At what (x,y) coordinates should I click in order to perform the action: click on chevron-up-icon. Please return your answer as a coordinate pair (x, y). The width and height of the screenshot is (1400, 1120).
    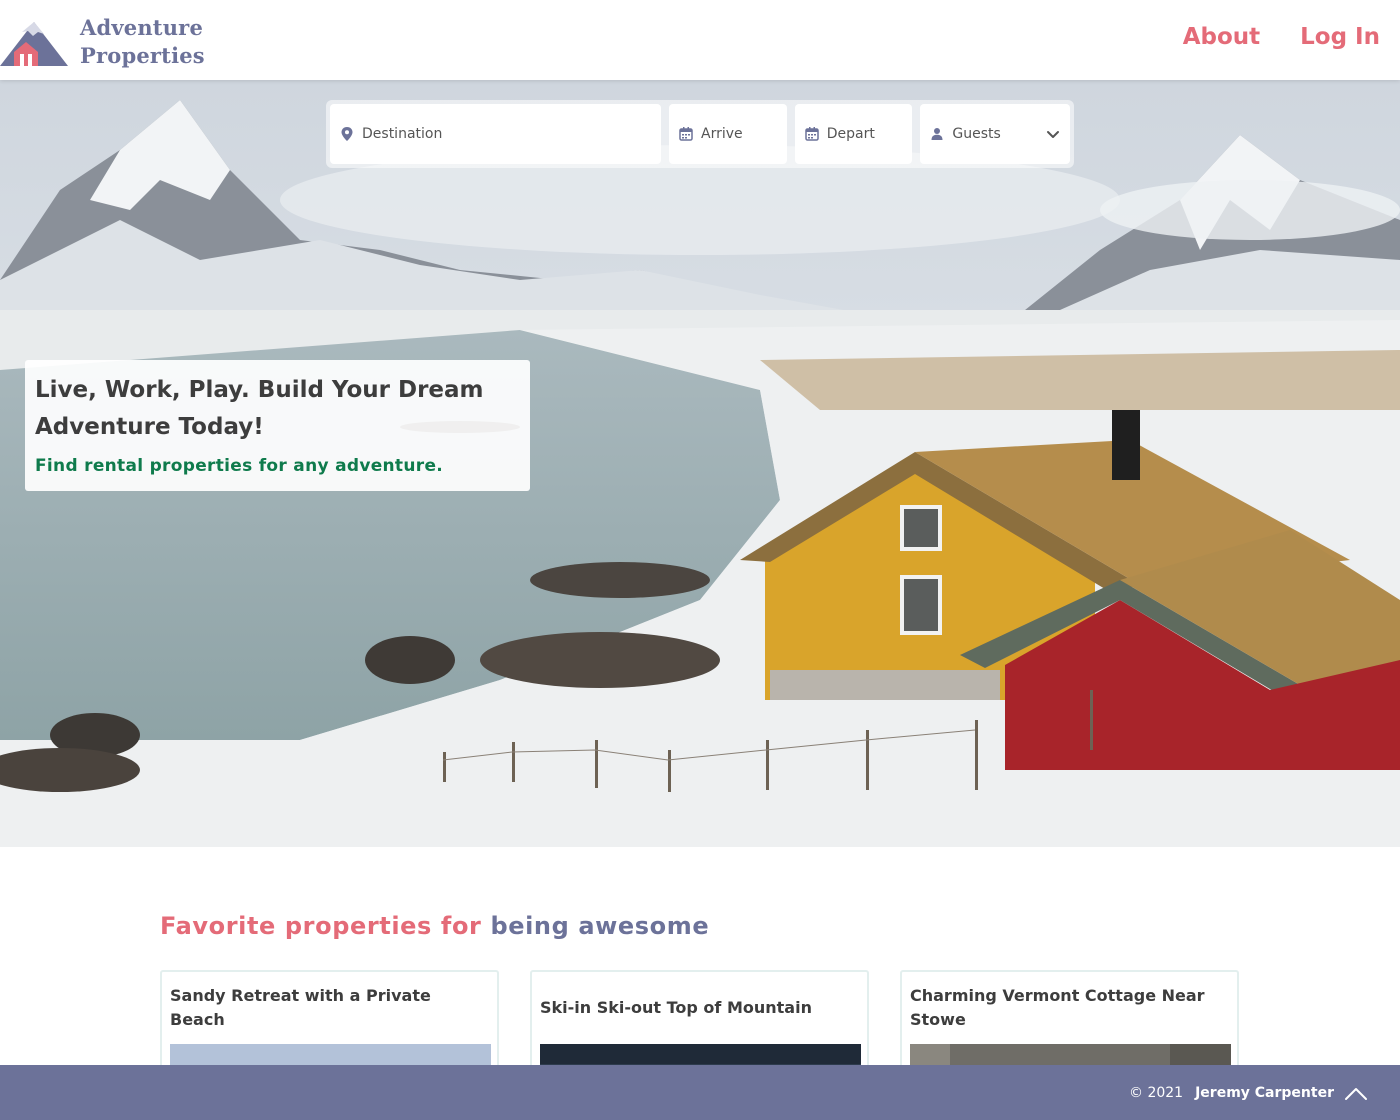
    Looking at the image, I should click on (1356, 1094).